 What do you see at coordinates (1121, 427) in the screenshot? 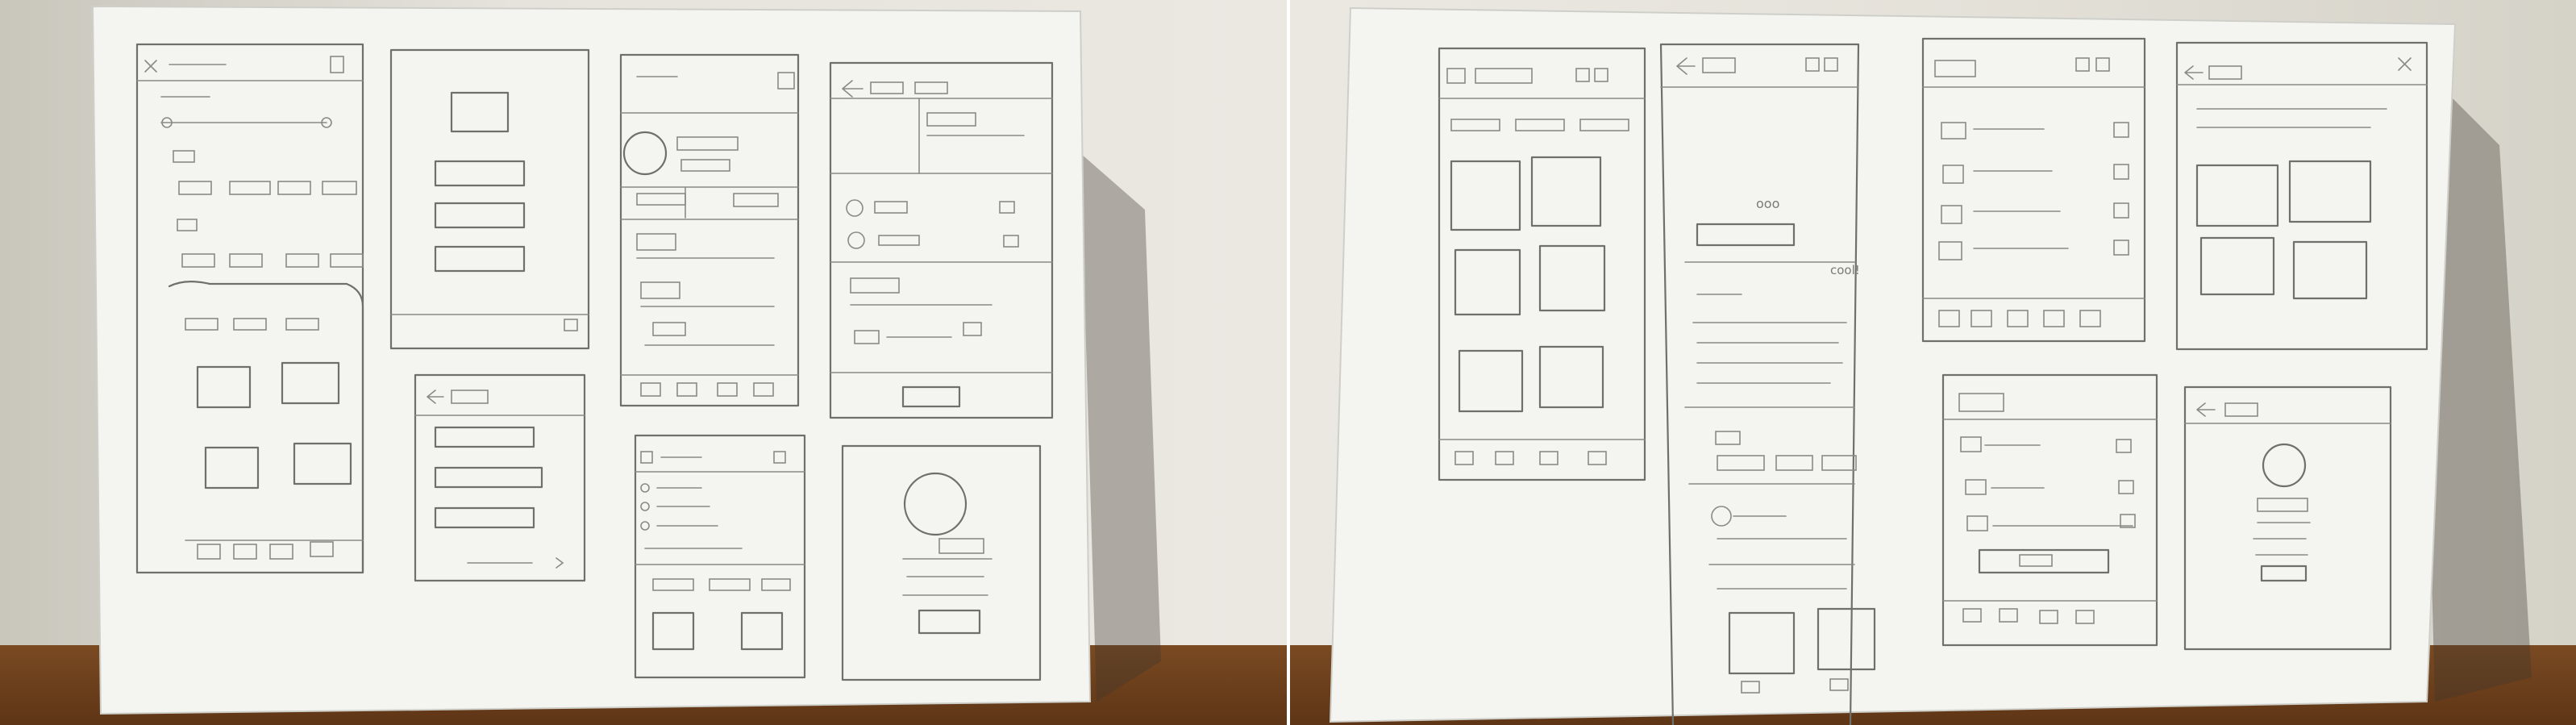
I see `paper-shadow` at bounding box center [1121, 427].